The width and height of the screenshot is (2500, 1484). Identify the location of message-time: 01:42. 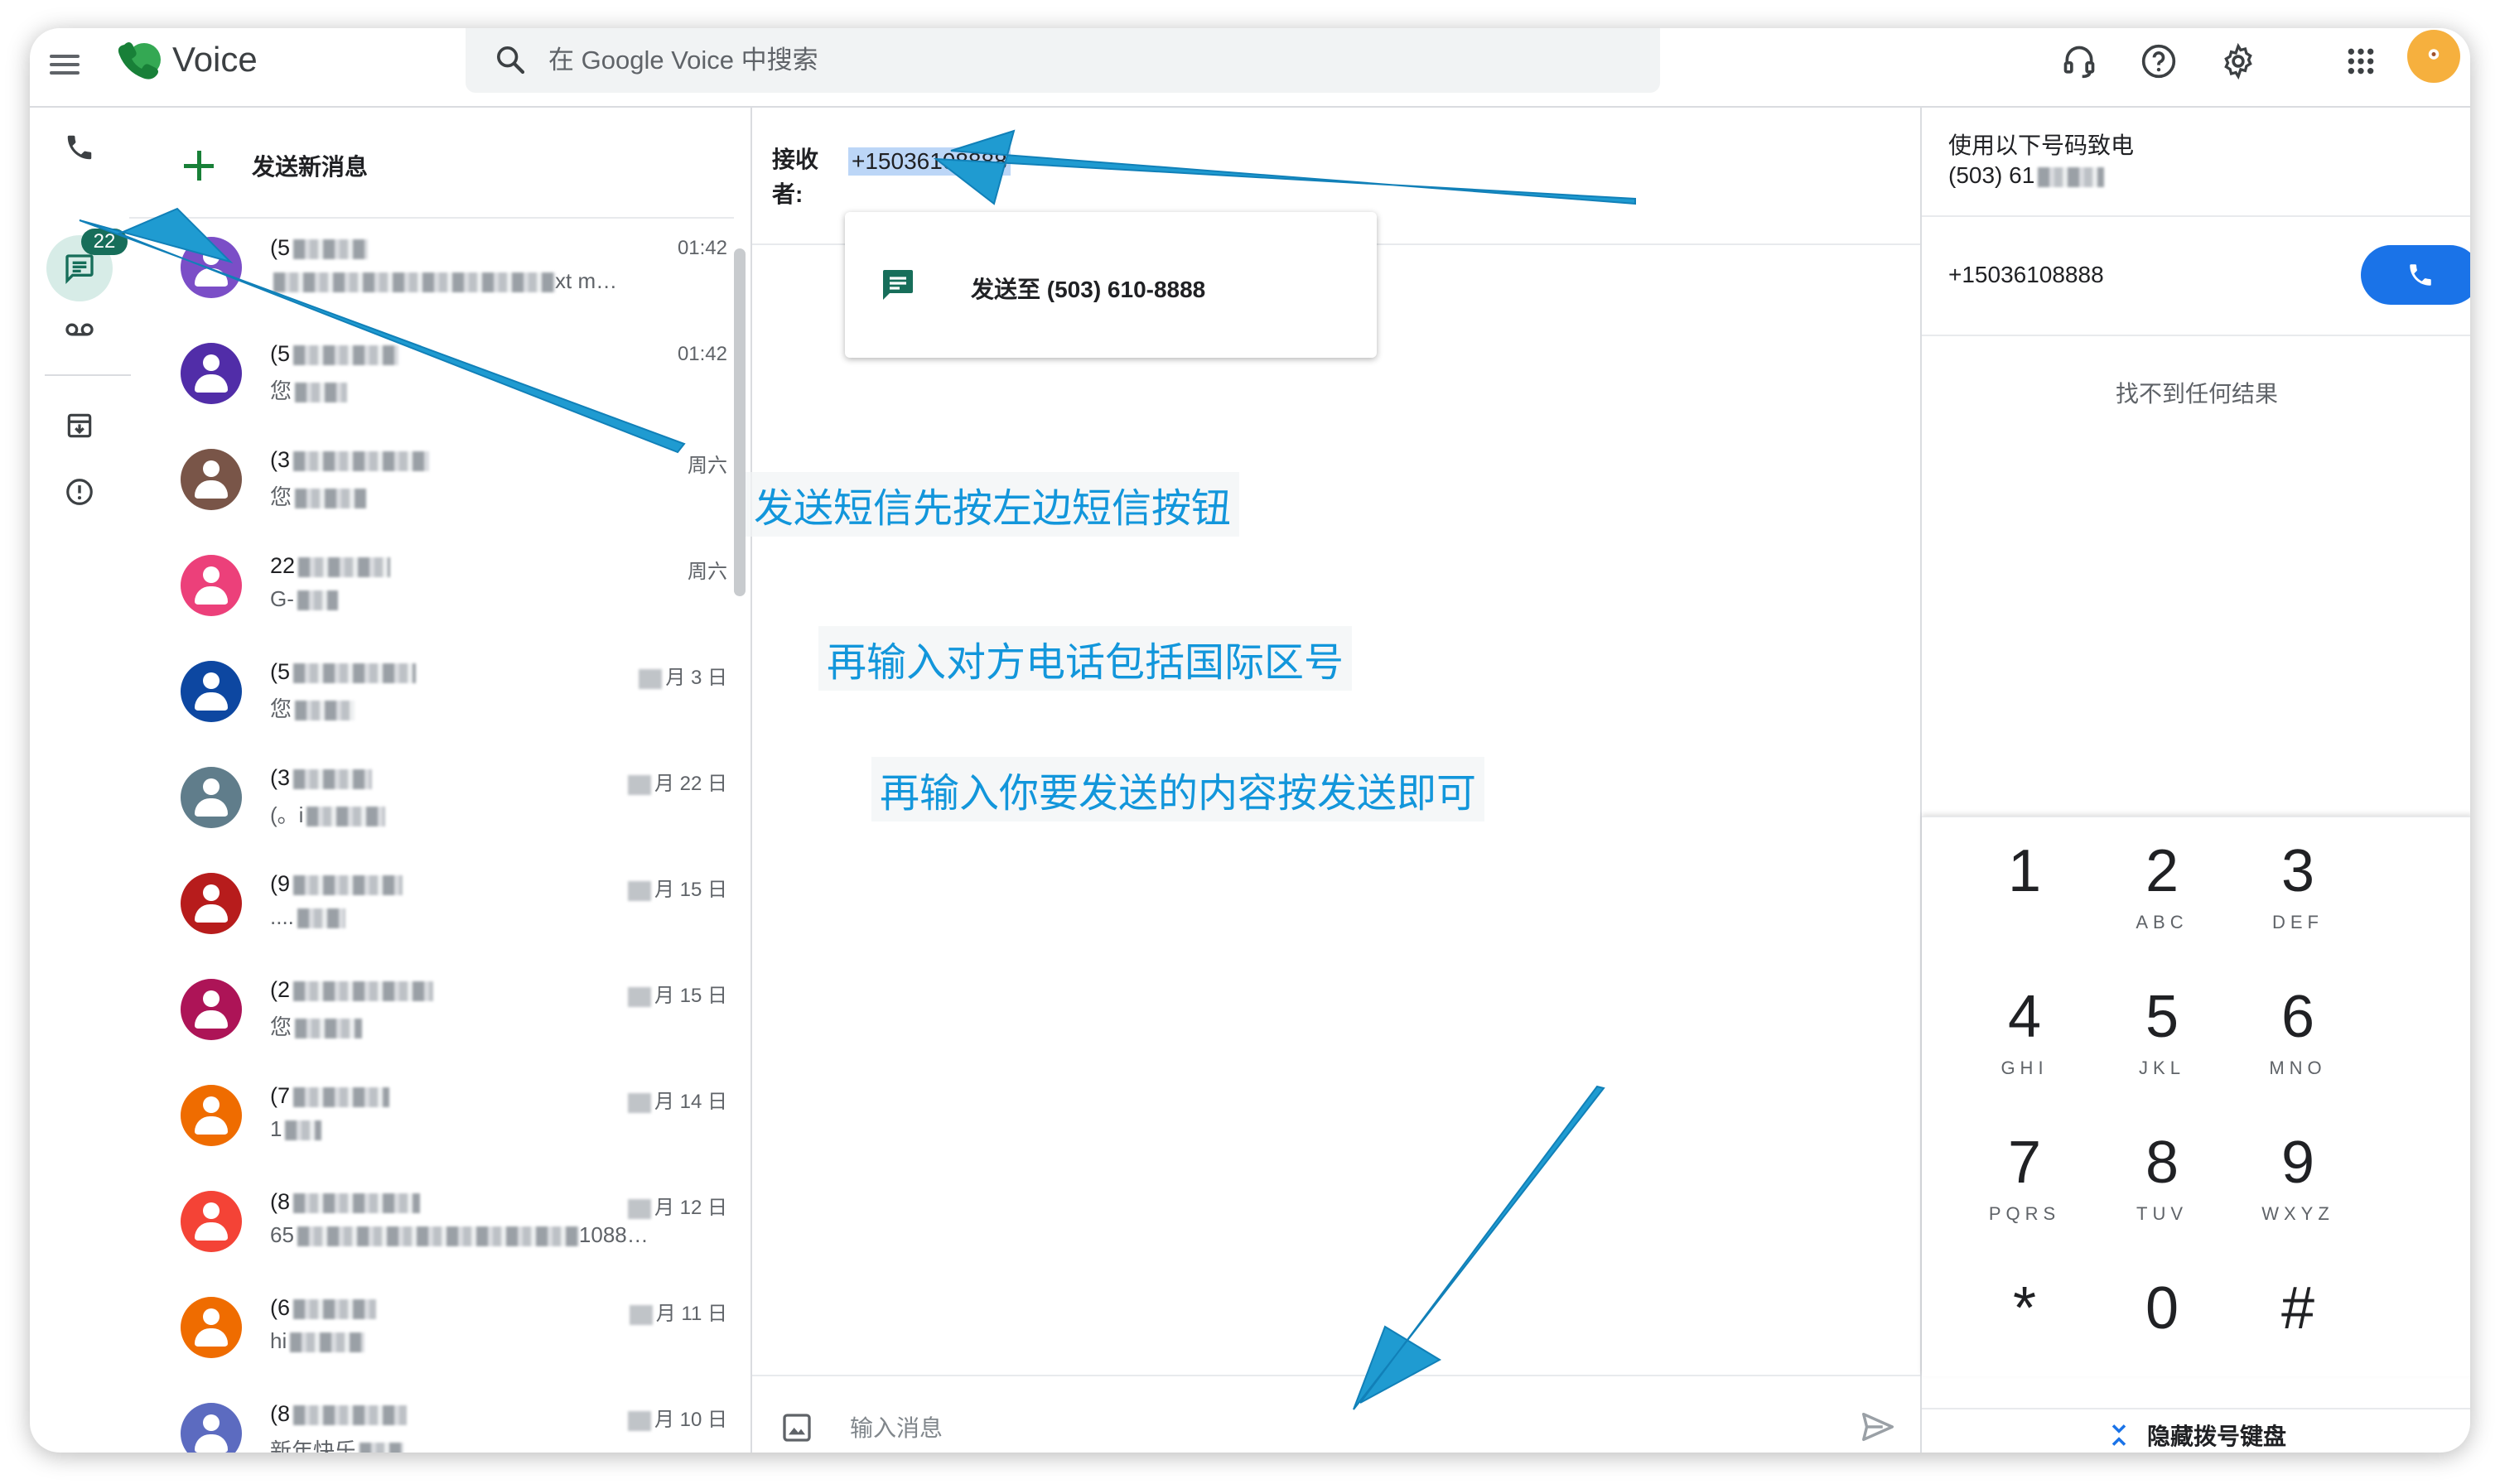
(702, 354).